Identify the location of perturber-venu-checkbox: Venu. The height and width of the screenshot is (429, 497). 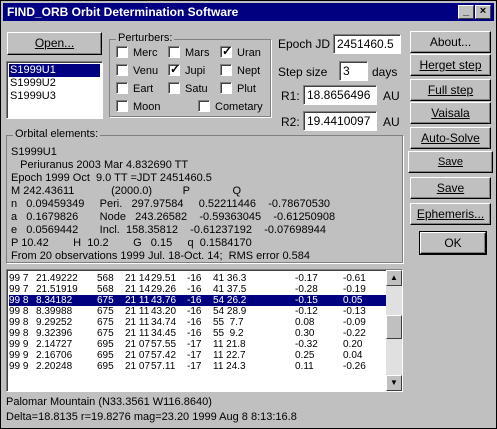
(137, 70).